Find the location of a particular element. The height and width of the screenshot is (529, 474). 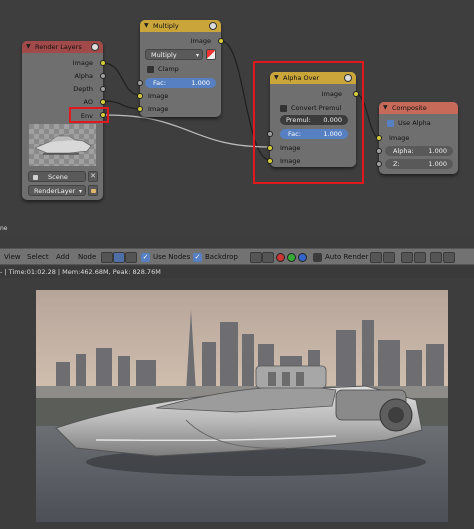

car-thumbnail-icon is located at coordinates (63, 145).